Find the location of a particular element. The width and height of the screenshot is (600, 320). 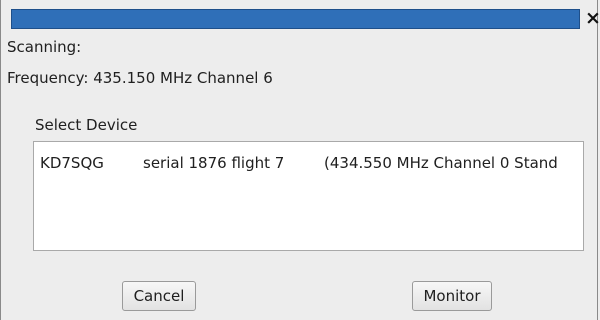

monitor-button: Monitor is located at coordinates (452, 296).